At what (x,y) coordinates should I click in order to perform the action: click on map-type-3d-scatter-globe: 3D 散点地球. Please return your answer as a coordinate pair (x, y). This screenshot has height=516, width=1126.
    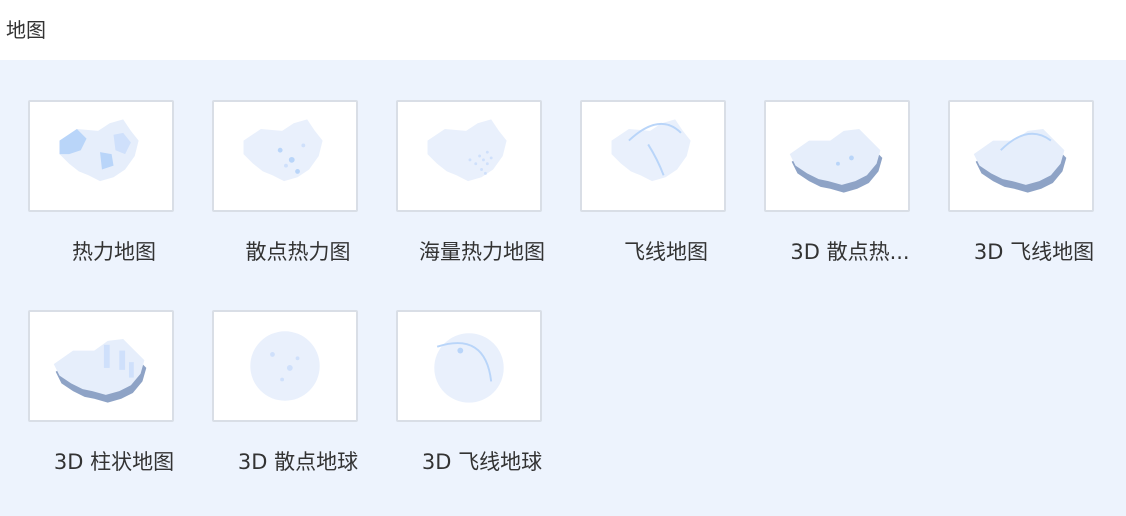
    Looking at the image, I should click on (280, 372).